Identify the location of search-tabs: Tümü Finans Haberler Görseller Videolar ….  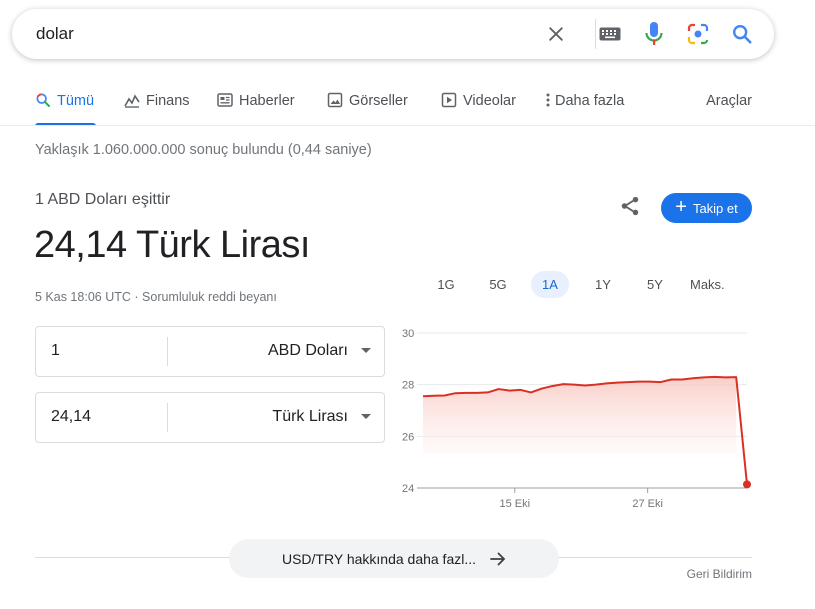
(393, 107).